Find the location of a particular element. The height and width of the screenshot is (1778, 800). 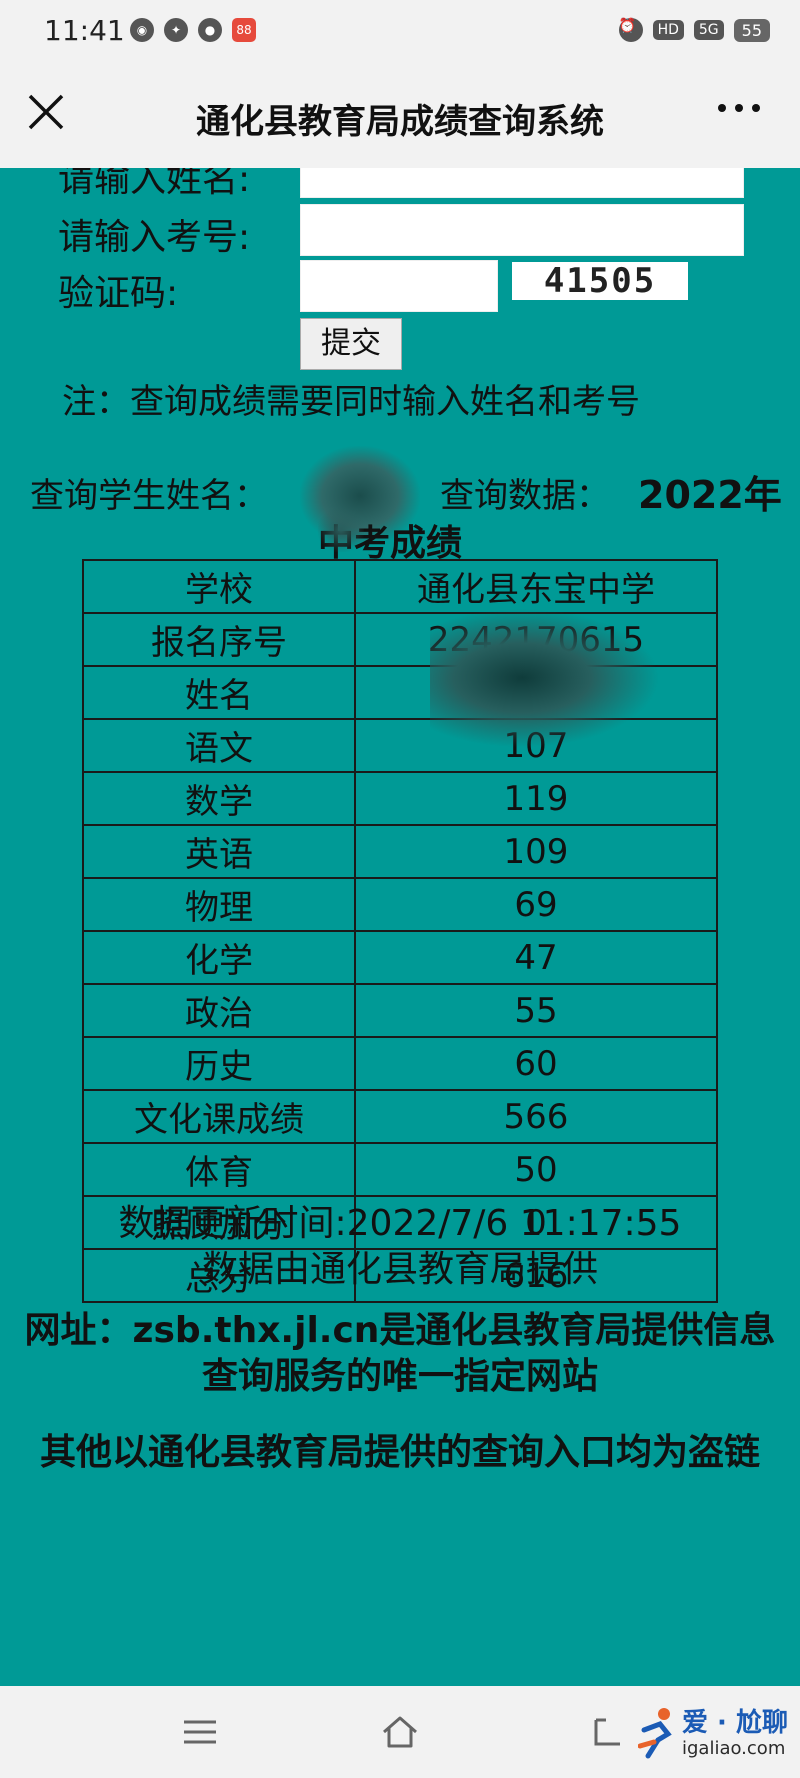

score-row-label: 体育 is located at coordinates (219, 1169).